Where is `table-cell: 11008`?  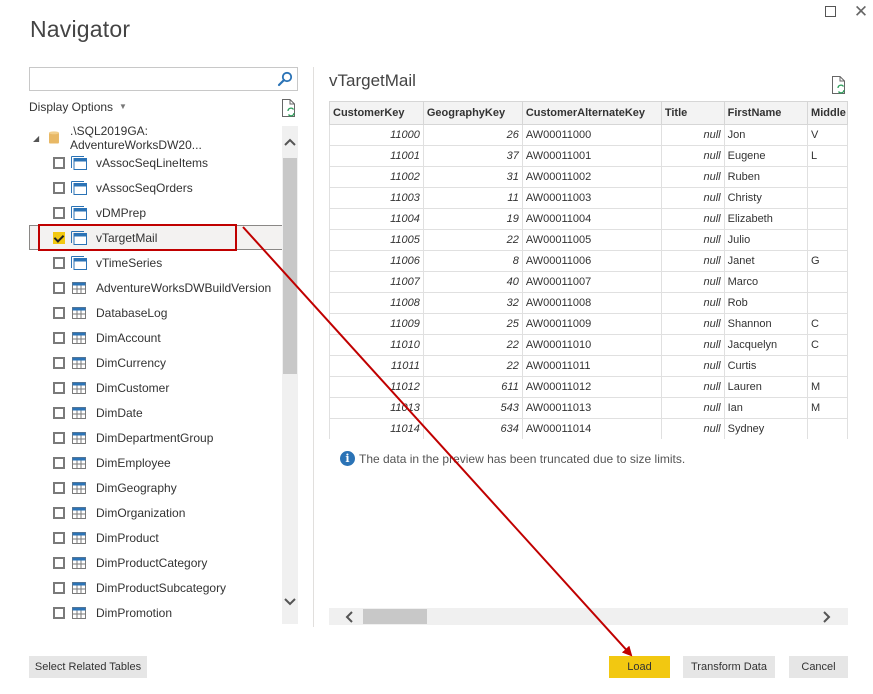
table-cell: 11008 is located at coordinates (376, 303).